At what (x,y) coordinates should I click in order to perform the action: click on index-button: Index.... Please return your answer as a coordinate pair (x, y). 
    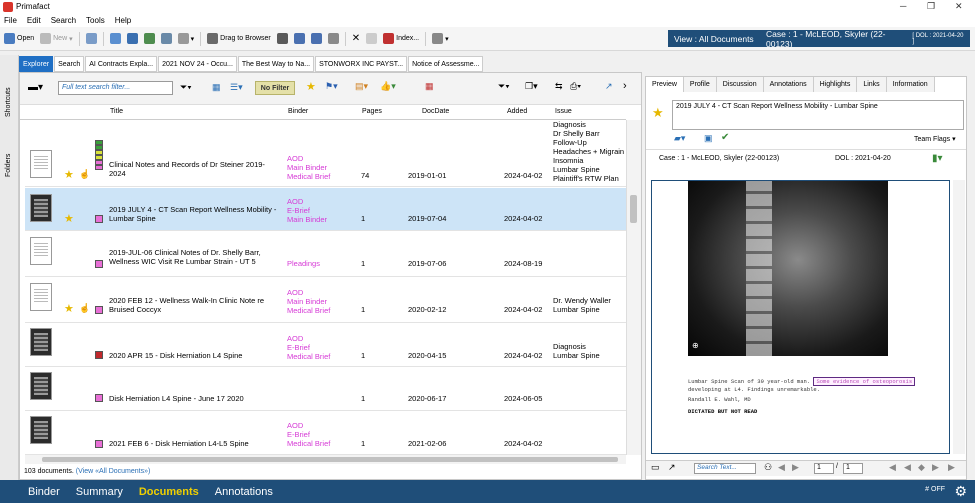
    Looking at the image, I should click on (401, 38).